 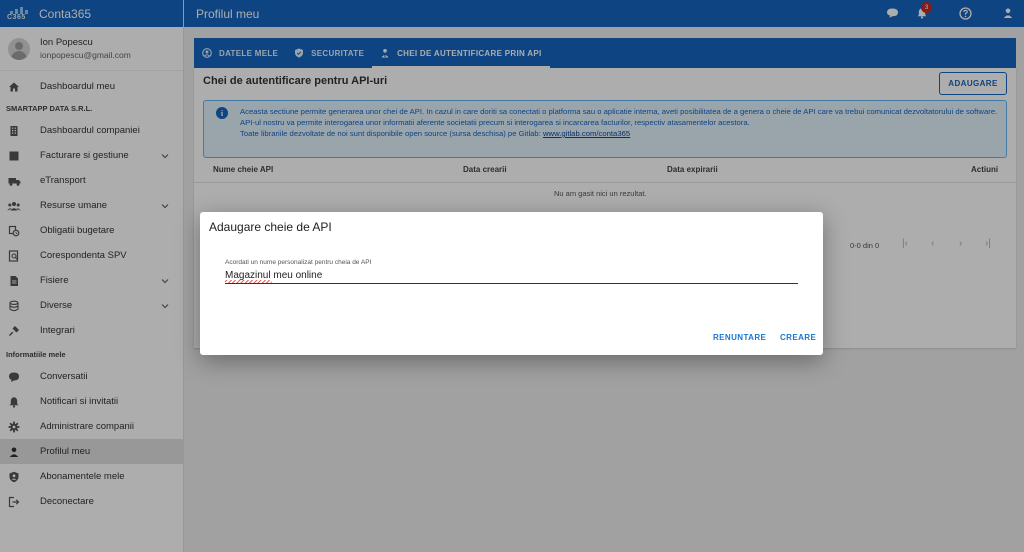 What do you see at coordinates (248, 281) in the screenshot?
I see `spellcheck-underline` at bounding box center [248, 281].